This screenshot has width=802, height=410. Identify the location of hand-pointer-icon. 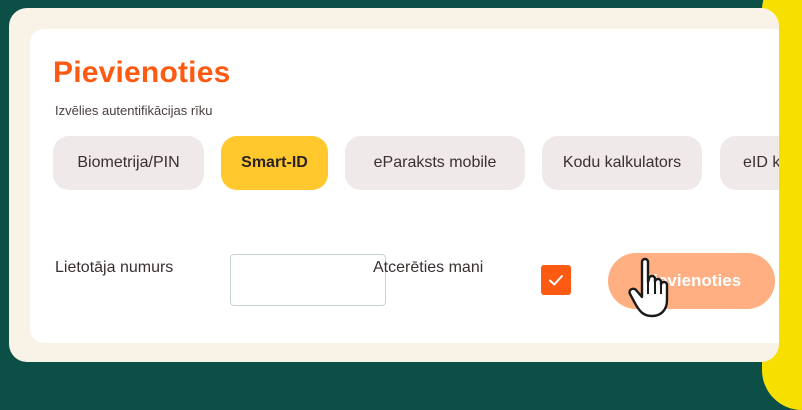
(648, 287).